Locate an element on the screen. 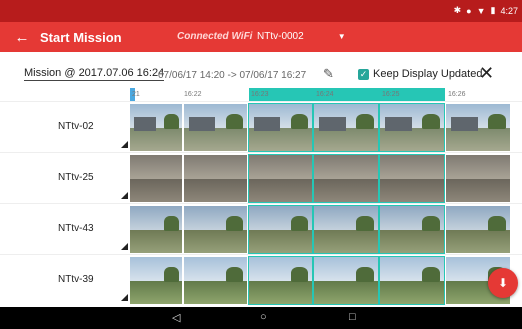 The image size is (522, 329). camera-row-label: NTtv-25 is located at coordinates (76, 177).